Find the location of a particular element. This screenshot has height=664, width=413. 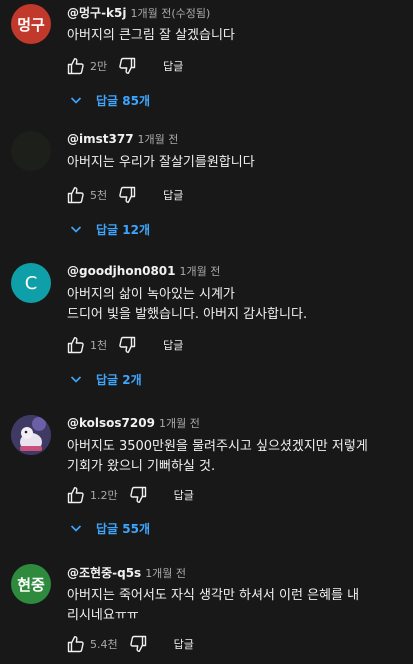

author-name: @멍구-k5j is located at coordinates (97, 13).